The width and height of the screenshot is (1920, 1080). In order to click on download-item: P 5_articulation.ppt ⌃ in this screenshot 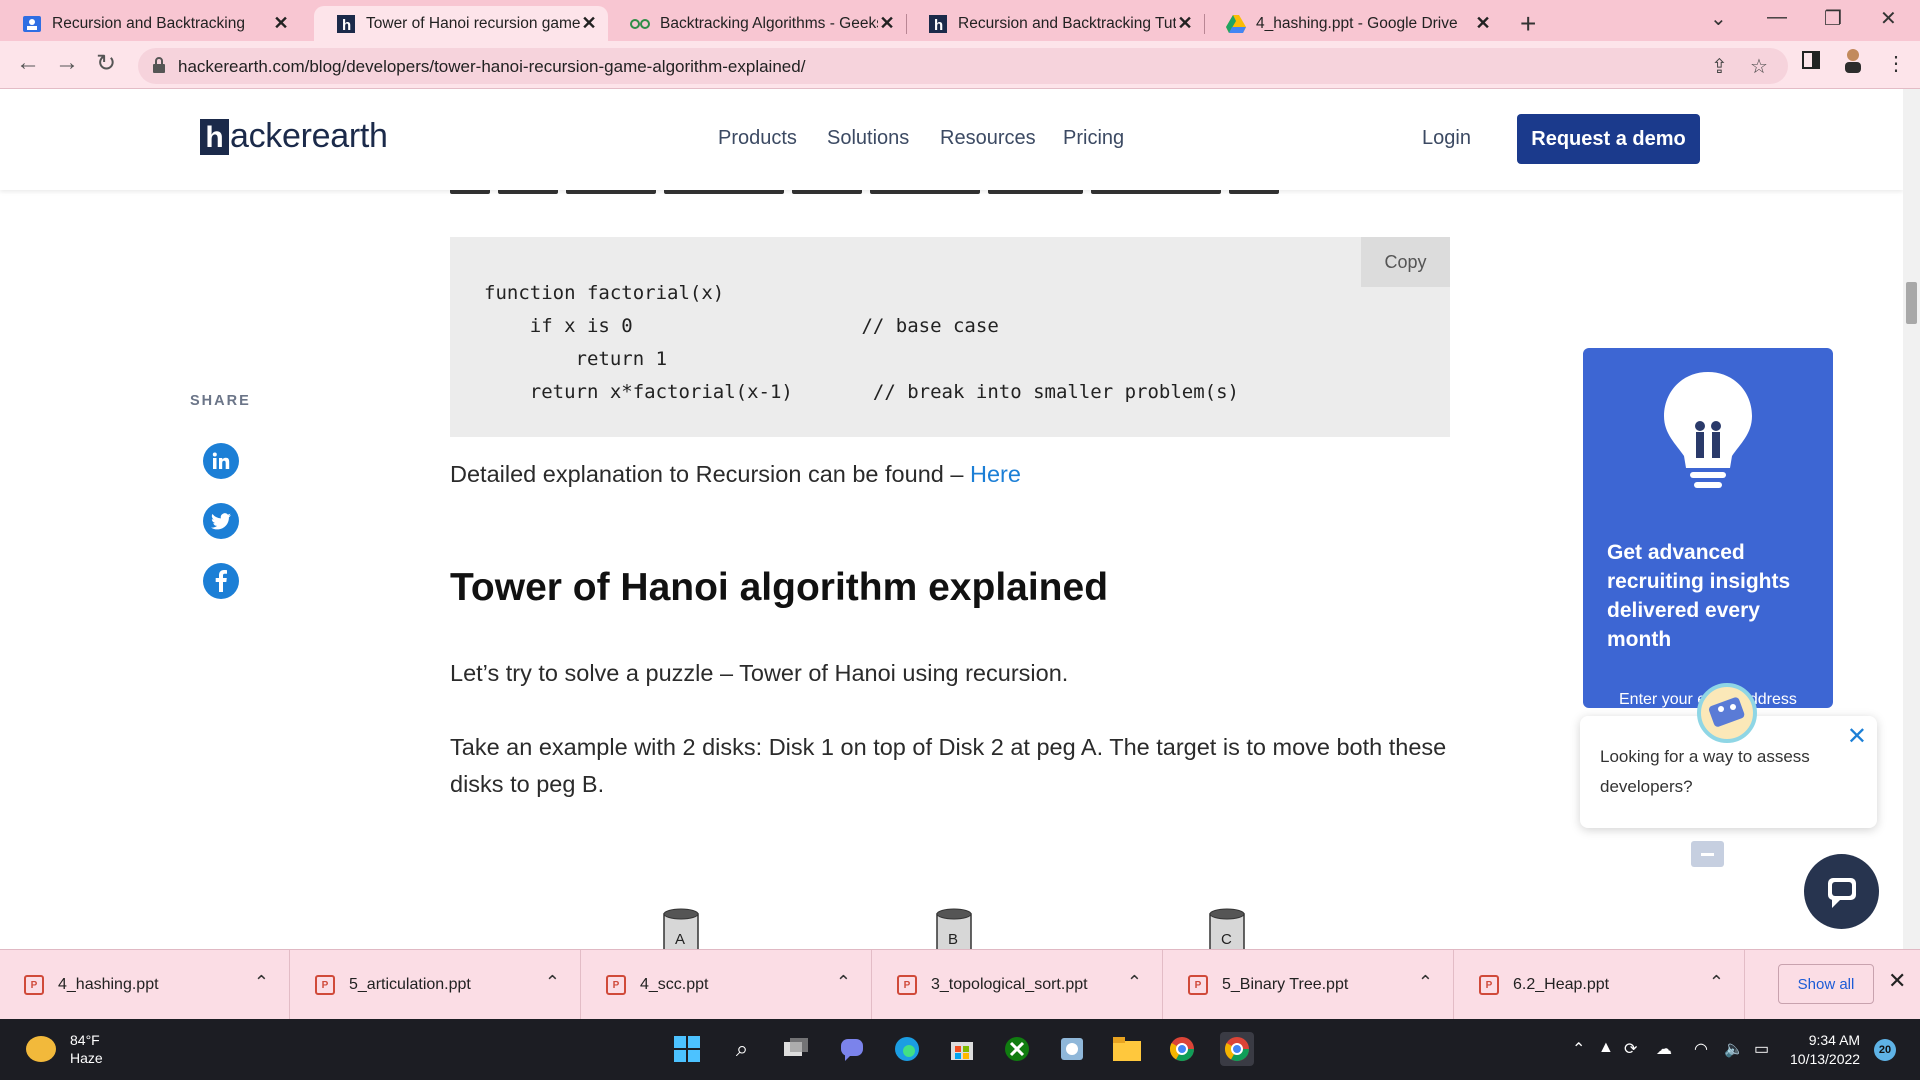, I will do `click(436, 985)`.